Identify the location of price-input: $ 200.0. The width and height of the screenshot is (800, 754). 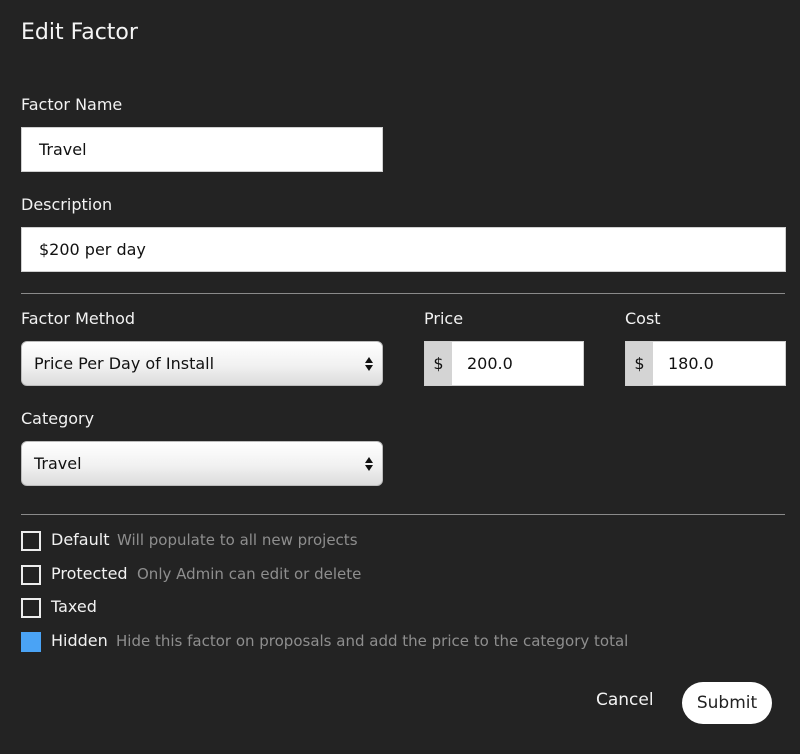
(504, 363).